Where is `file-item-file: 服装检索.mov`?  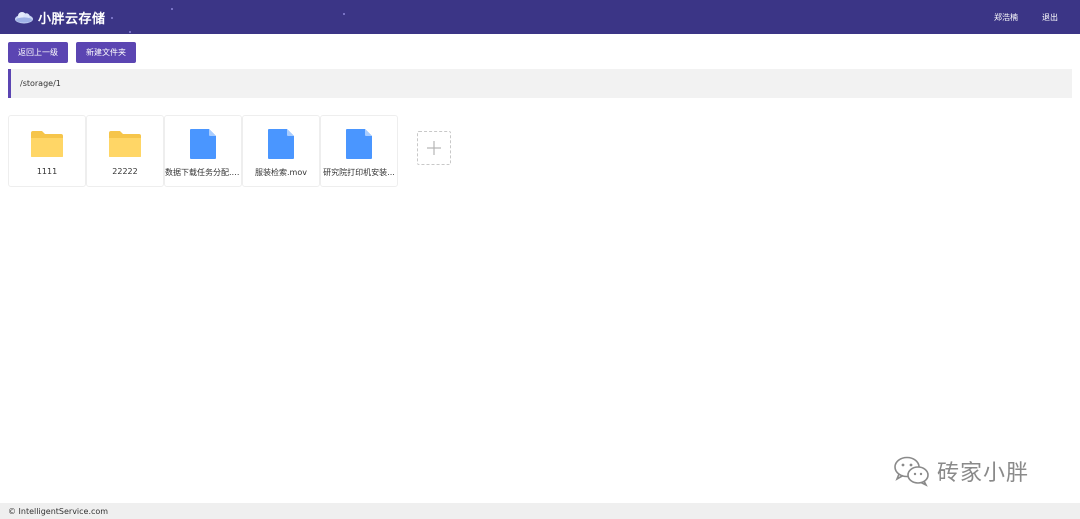 file-item-file: 服装检索.mov is located at coordinates (281, 151).